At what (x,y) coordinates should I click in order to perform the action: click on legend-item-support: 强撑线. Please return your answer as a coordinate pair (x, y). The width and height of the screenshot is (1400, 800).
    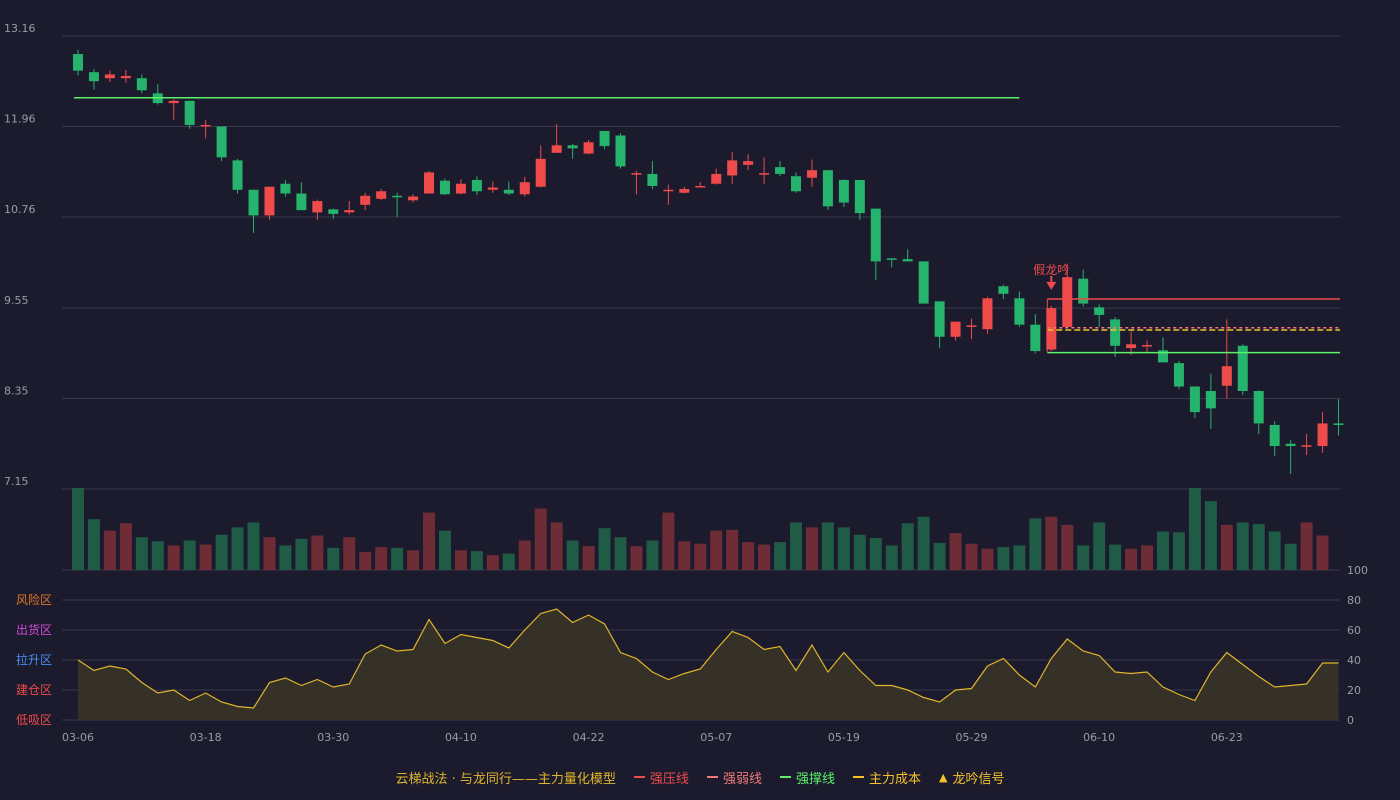
    Looking at the image, I should click on (807, 777).